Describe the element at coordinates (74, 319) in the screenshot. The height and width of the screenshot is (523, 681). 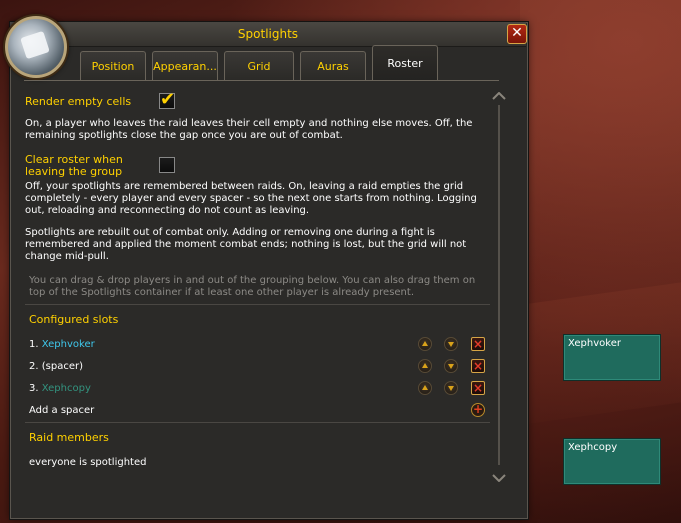
I see `configured-slots-heading: Configured slots` at that location.